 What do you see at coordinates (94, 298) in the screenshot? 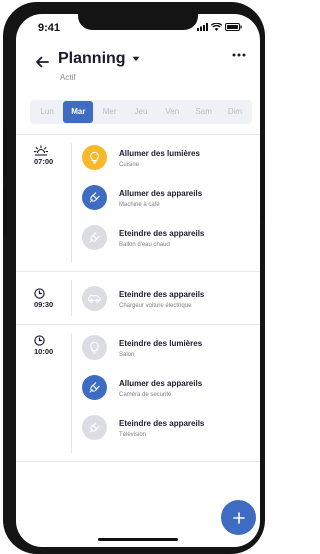
I see `car-icon` at bounding box center [94, 298].